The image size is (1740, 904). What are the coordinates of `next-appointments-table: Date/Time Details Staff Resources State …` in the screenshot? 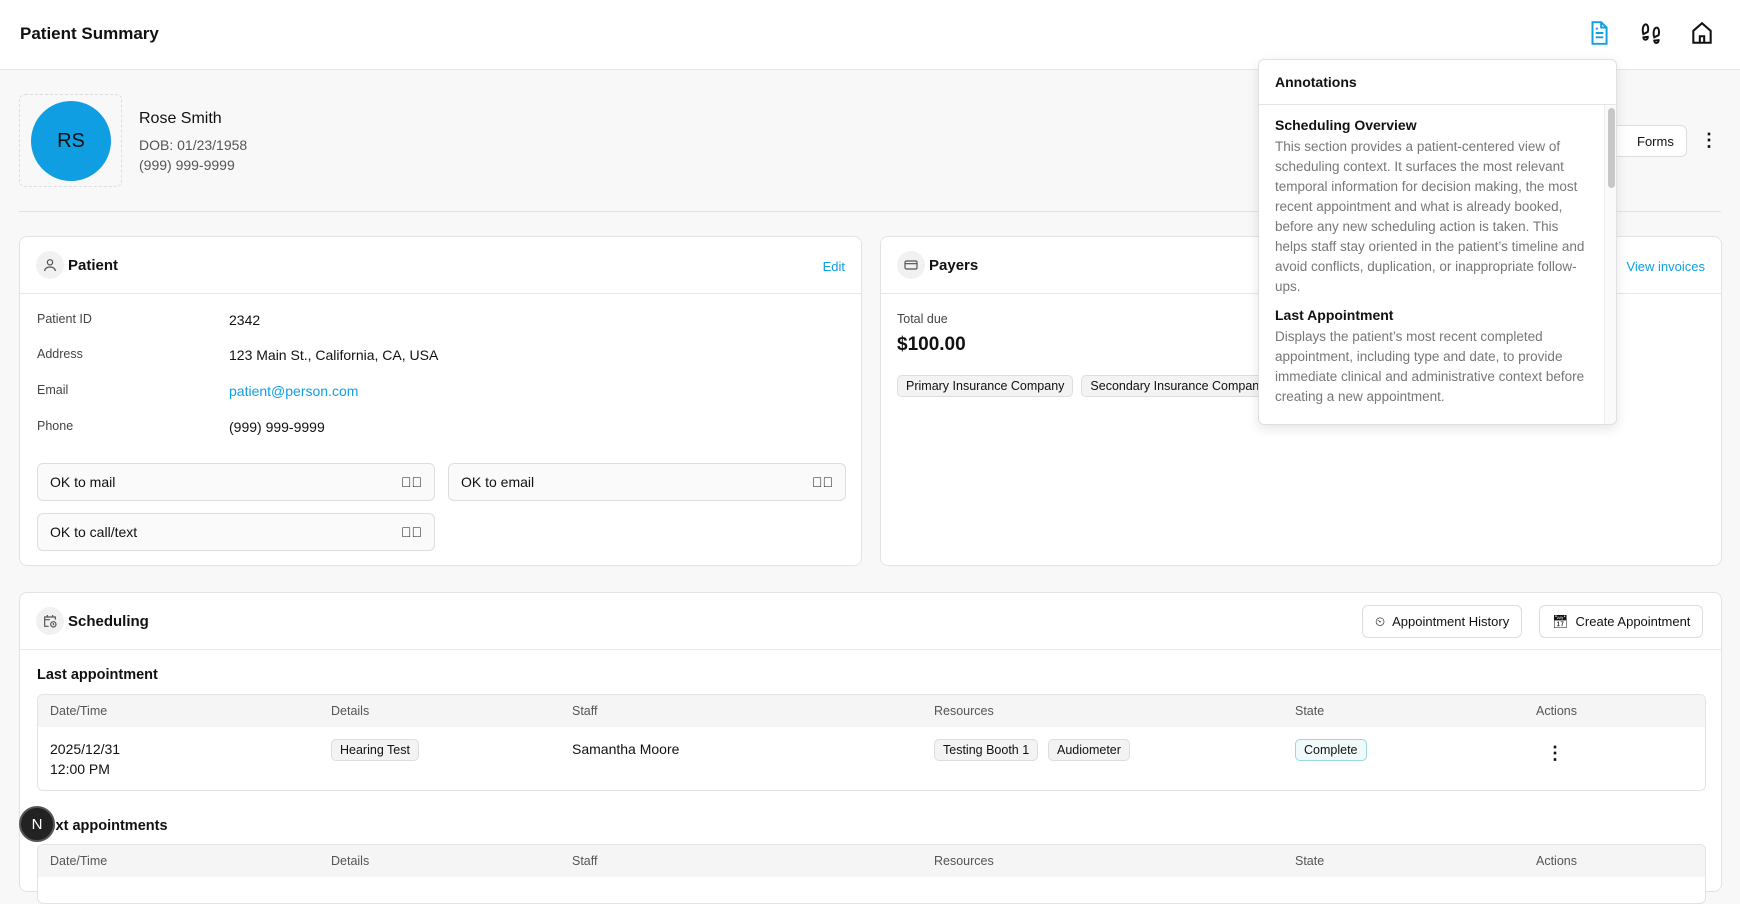 It's located at (871, 874).